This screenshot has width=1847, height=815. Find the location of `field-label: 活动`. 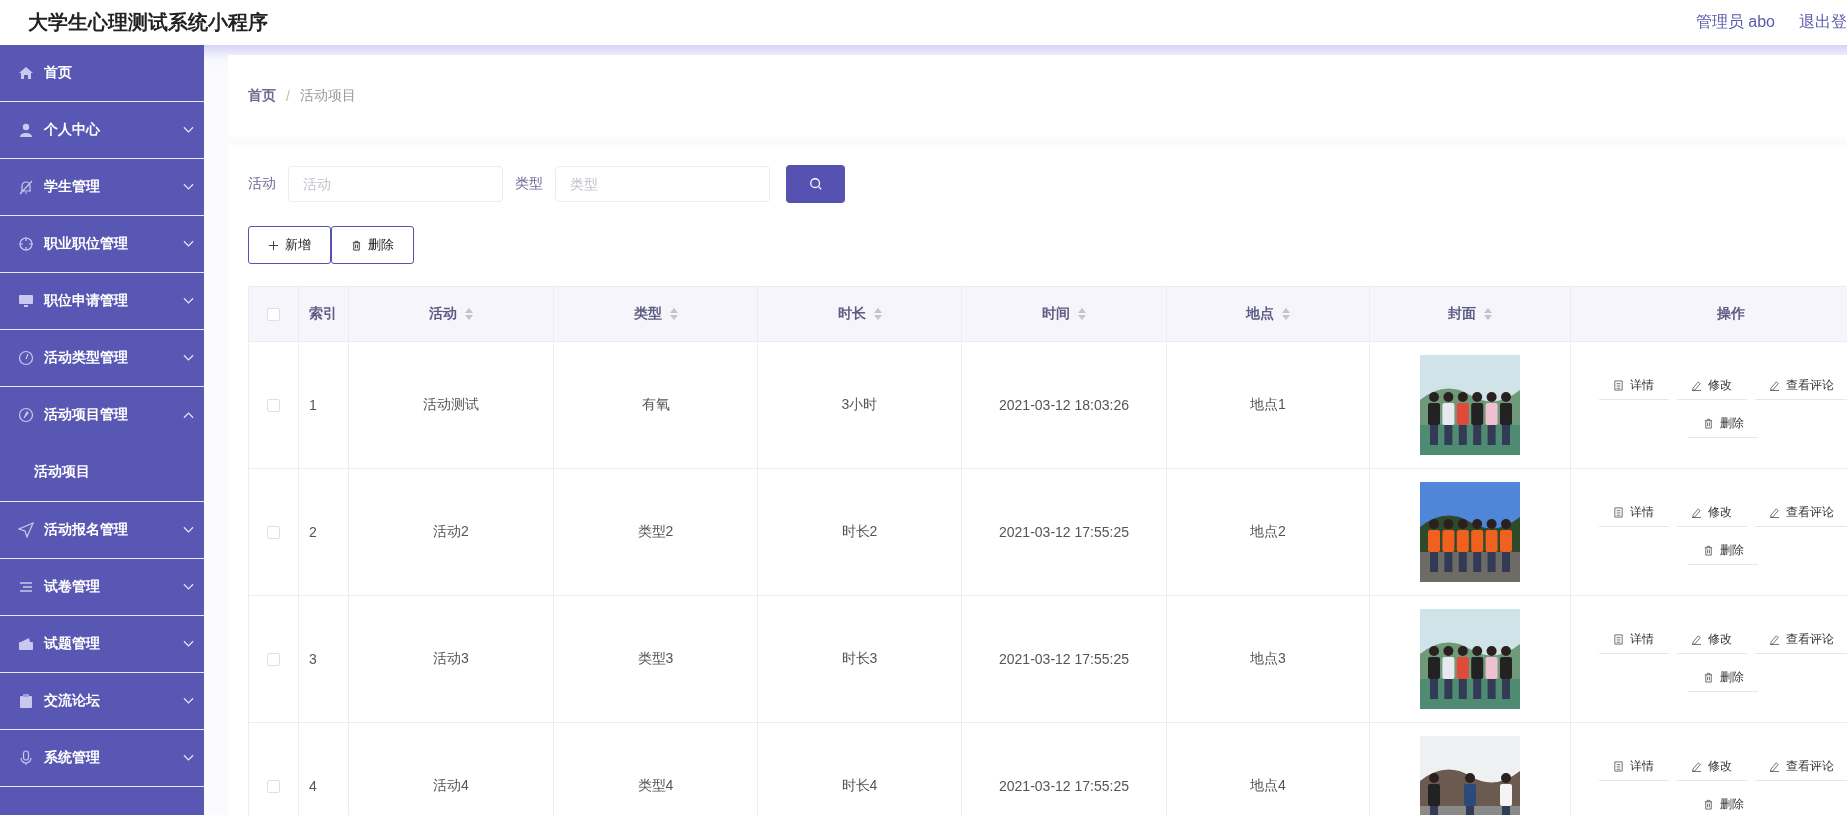

field-label: 活动 is located at coordinates (262, 184).